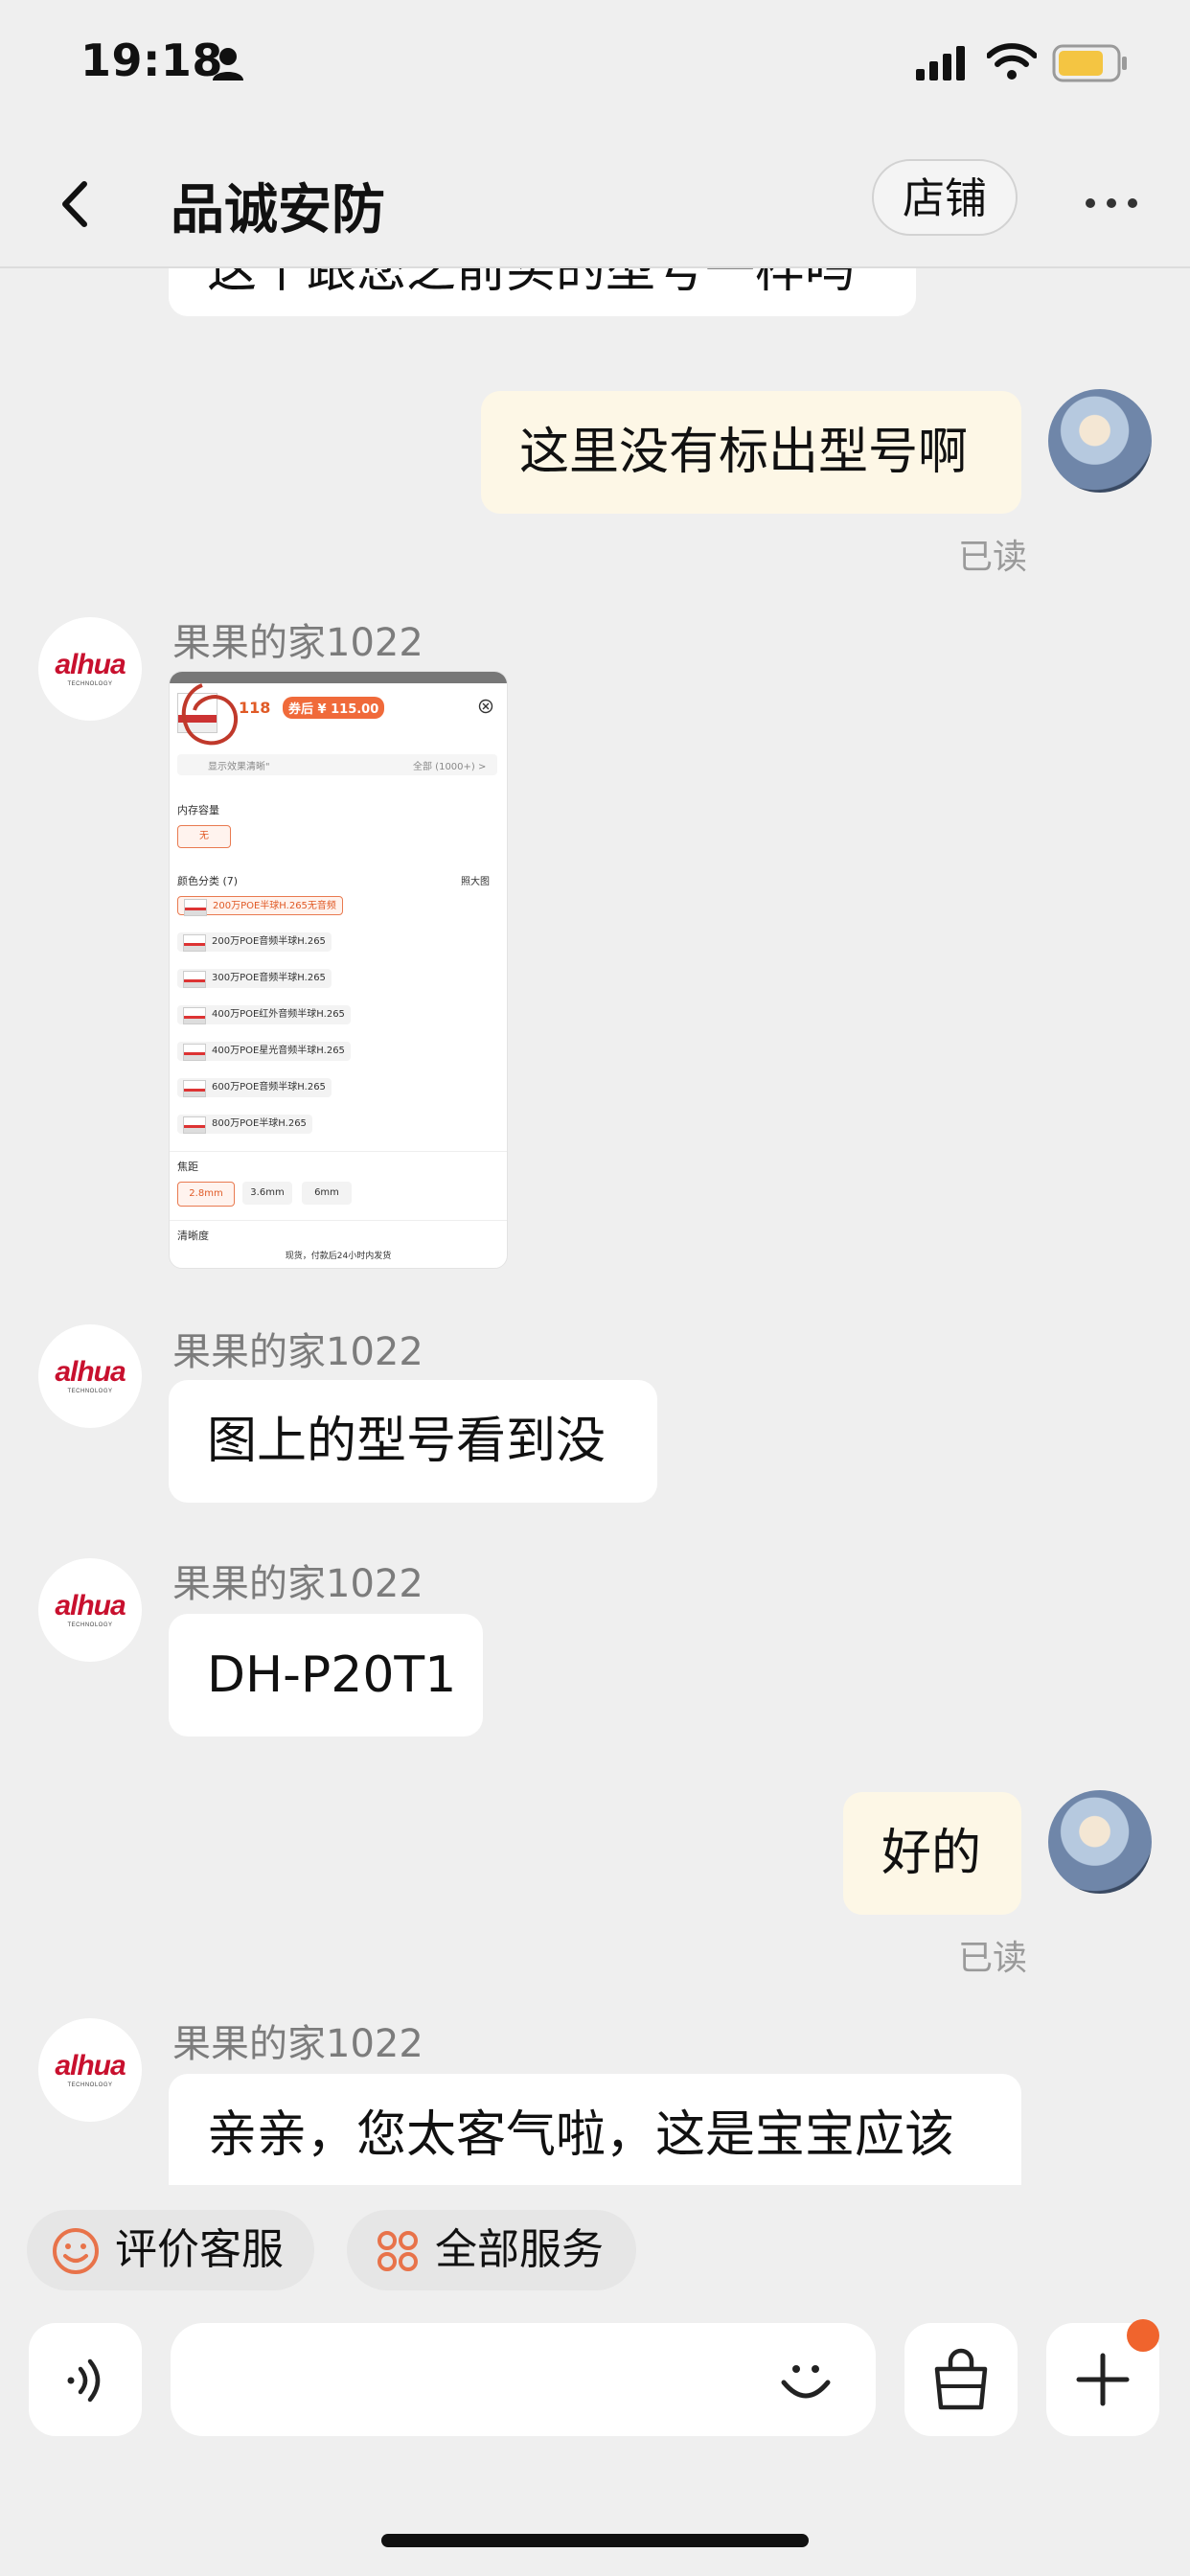 Image resolution: width=1190 pixels, height=2576 pixels. I want to click on big-image-link: 照大图, so click(476, 882).